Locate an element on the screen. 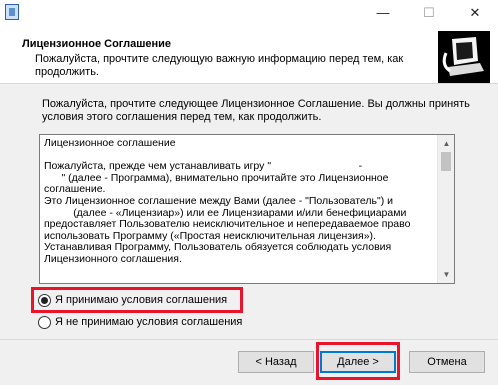 The image size is (498, 385). accept-radio-label: Я принимаю условия соглашения is located at coordinates (141, 300).